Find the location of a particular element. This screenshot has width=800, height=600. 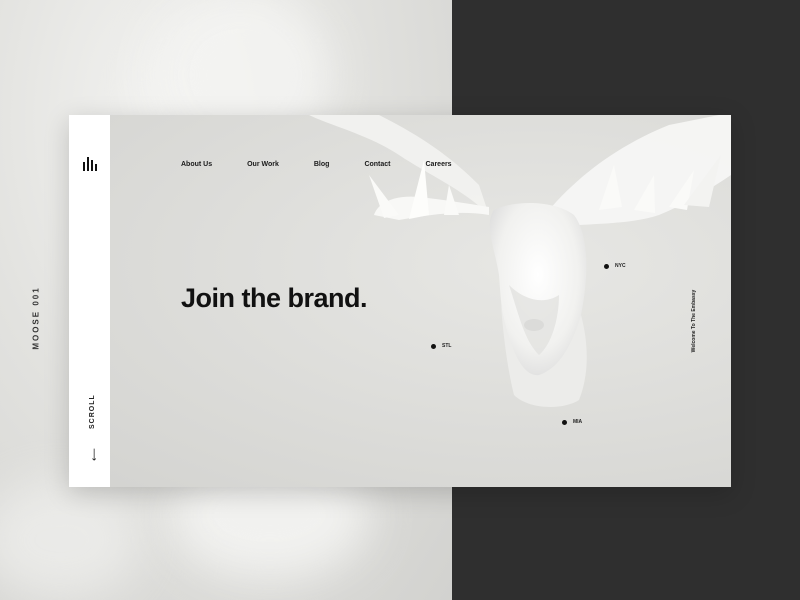

location-marker-nyc: NYC is located at coordinates (615, 266).